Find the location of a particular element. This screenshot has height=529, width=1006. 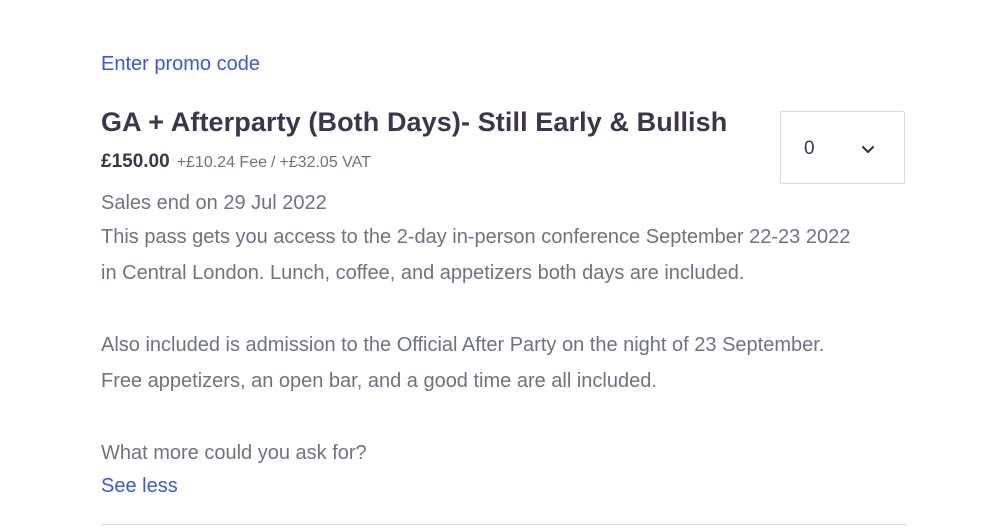

sales-end-date: Sales end on 29 Jul 2022 is located at coordinates (214, 203).